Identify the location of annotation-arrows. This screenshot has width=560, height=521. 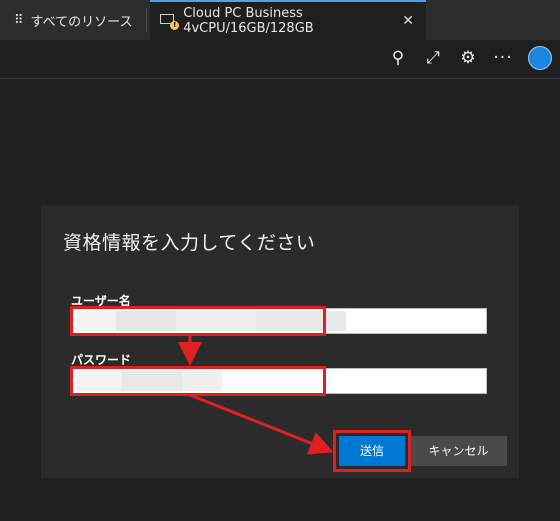
(256, 395).